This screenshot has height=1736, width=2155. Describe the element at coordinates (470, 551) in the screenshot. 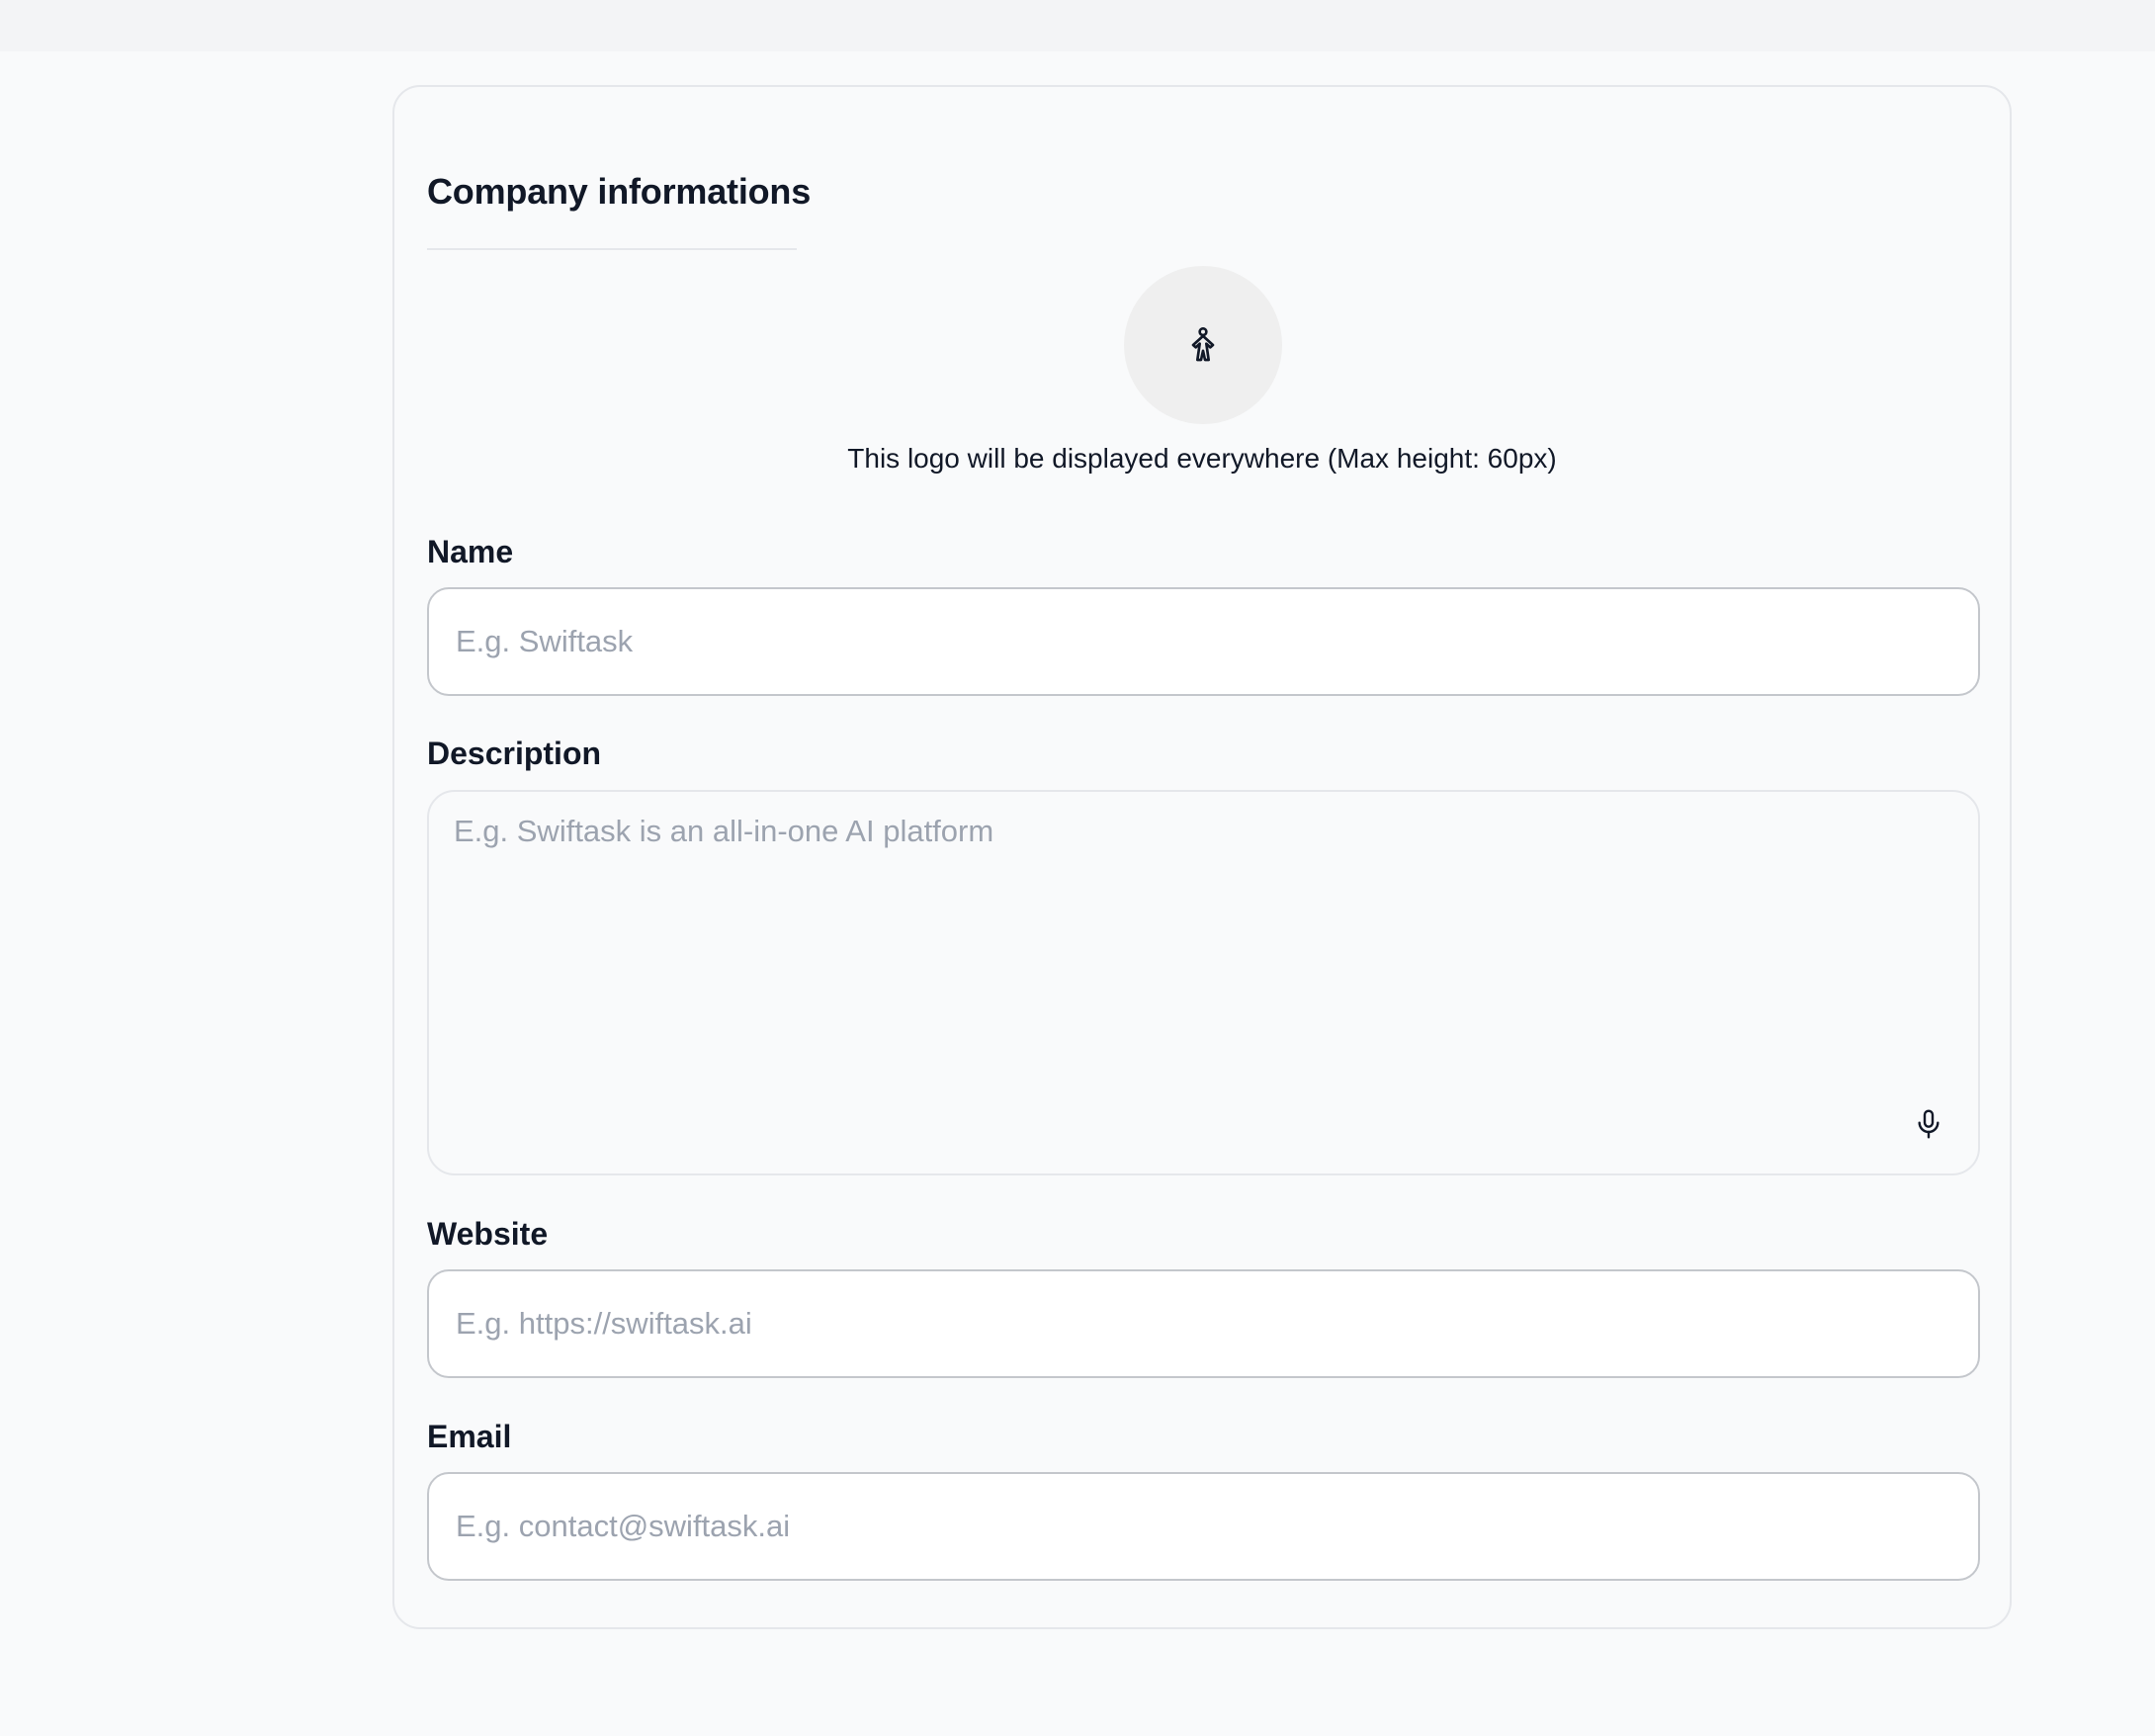

I see `name-label: Name` at that location.